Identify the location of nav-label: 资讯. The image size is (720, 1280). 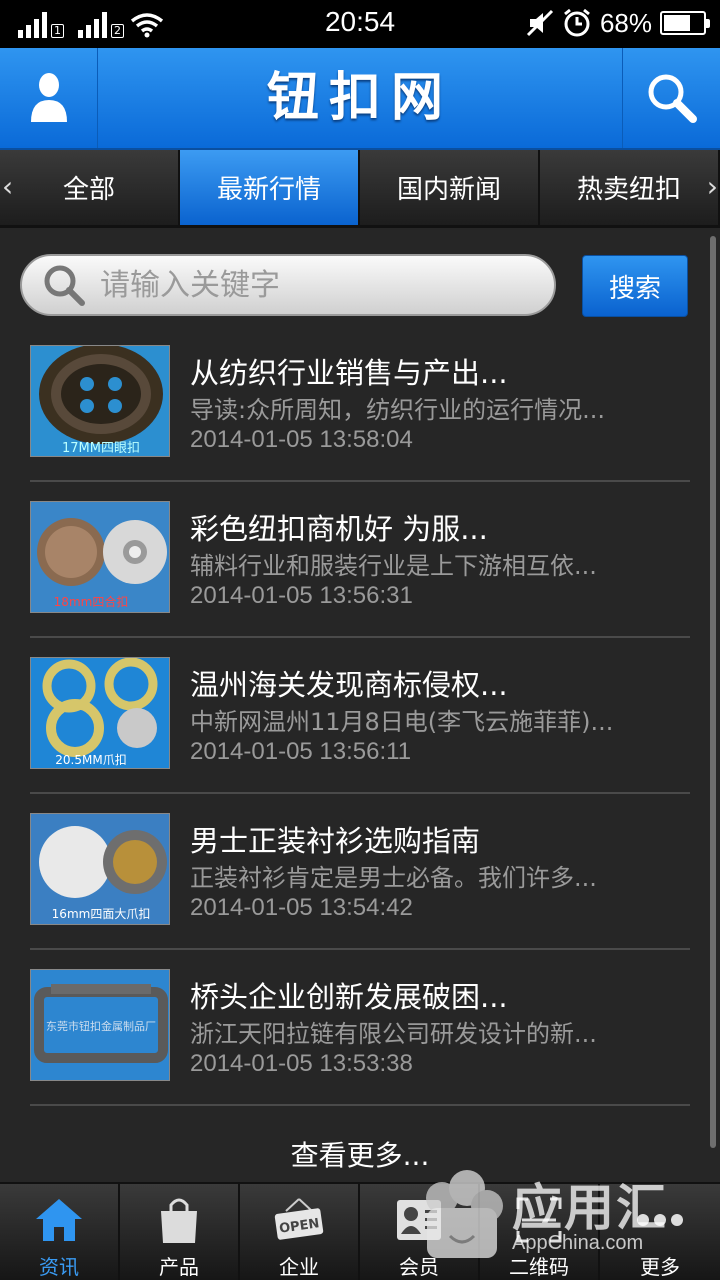
(59, 1267).